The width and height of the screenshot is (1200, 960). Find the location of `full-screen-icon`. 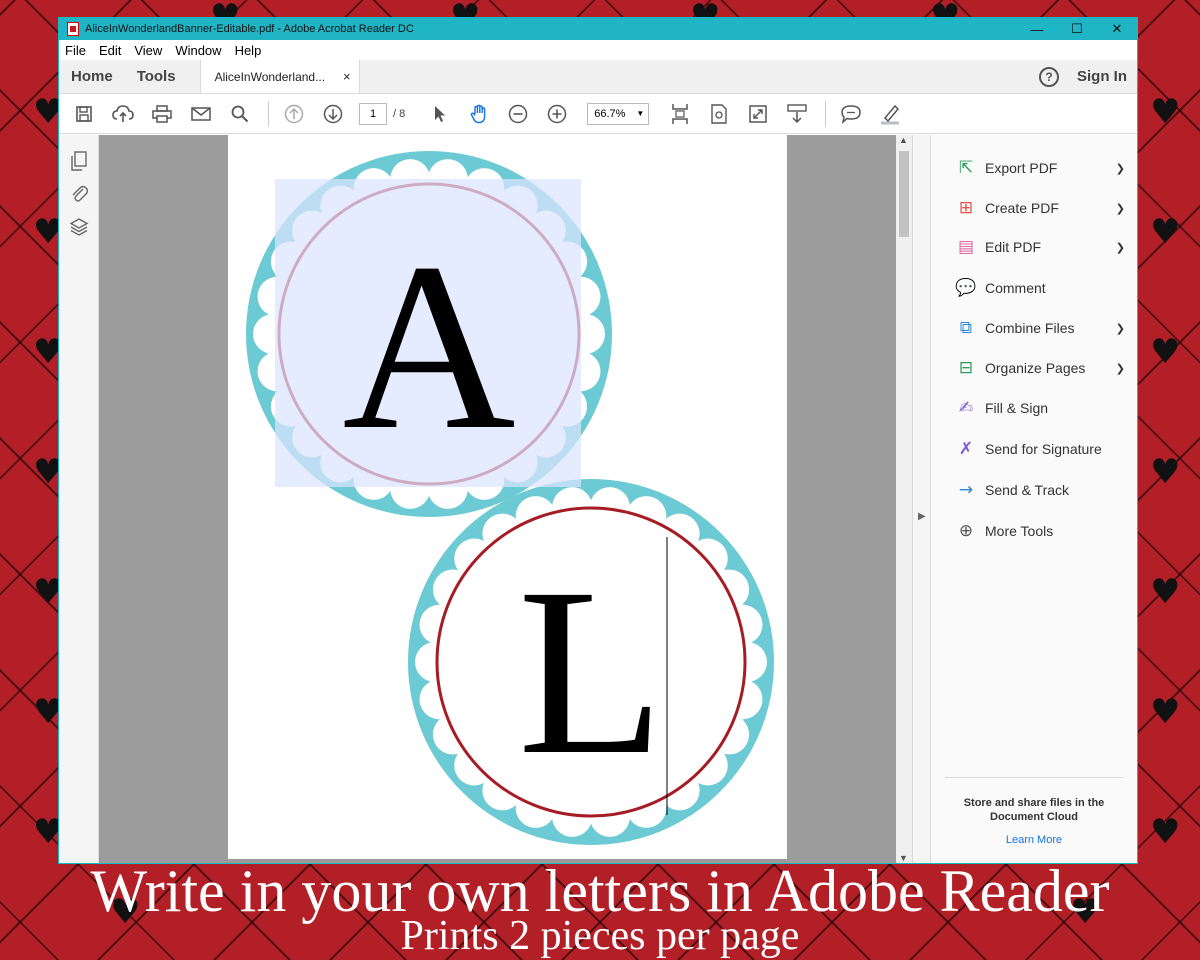

full-screen-icon is located at coordinates (758, 114).